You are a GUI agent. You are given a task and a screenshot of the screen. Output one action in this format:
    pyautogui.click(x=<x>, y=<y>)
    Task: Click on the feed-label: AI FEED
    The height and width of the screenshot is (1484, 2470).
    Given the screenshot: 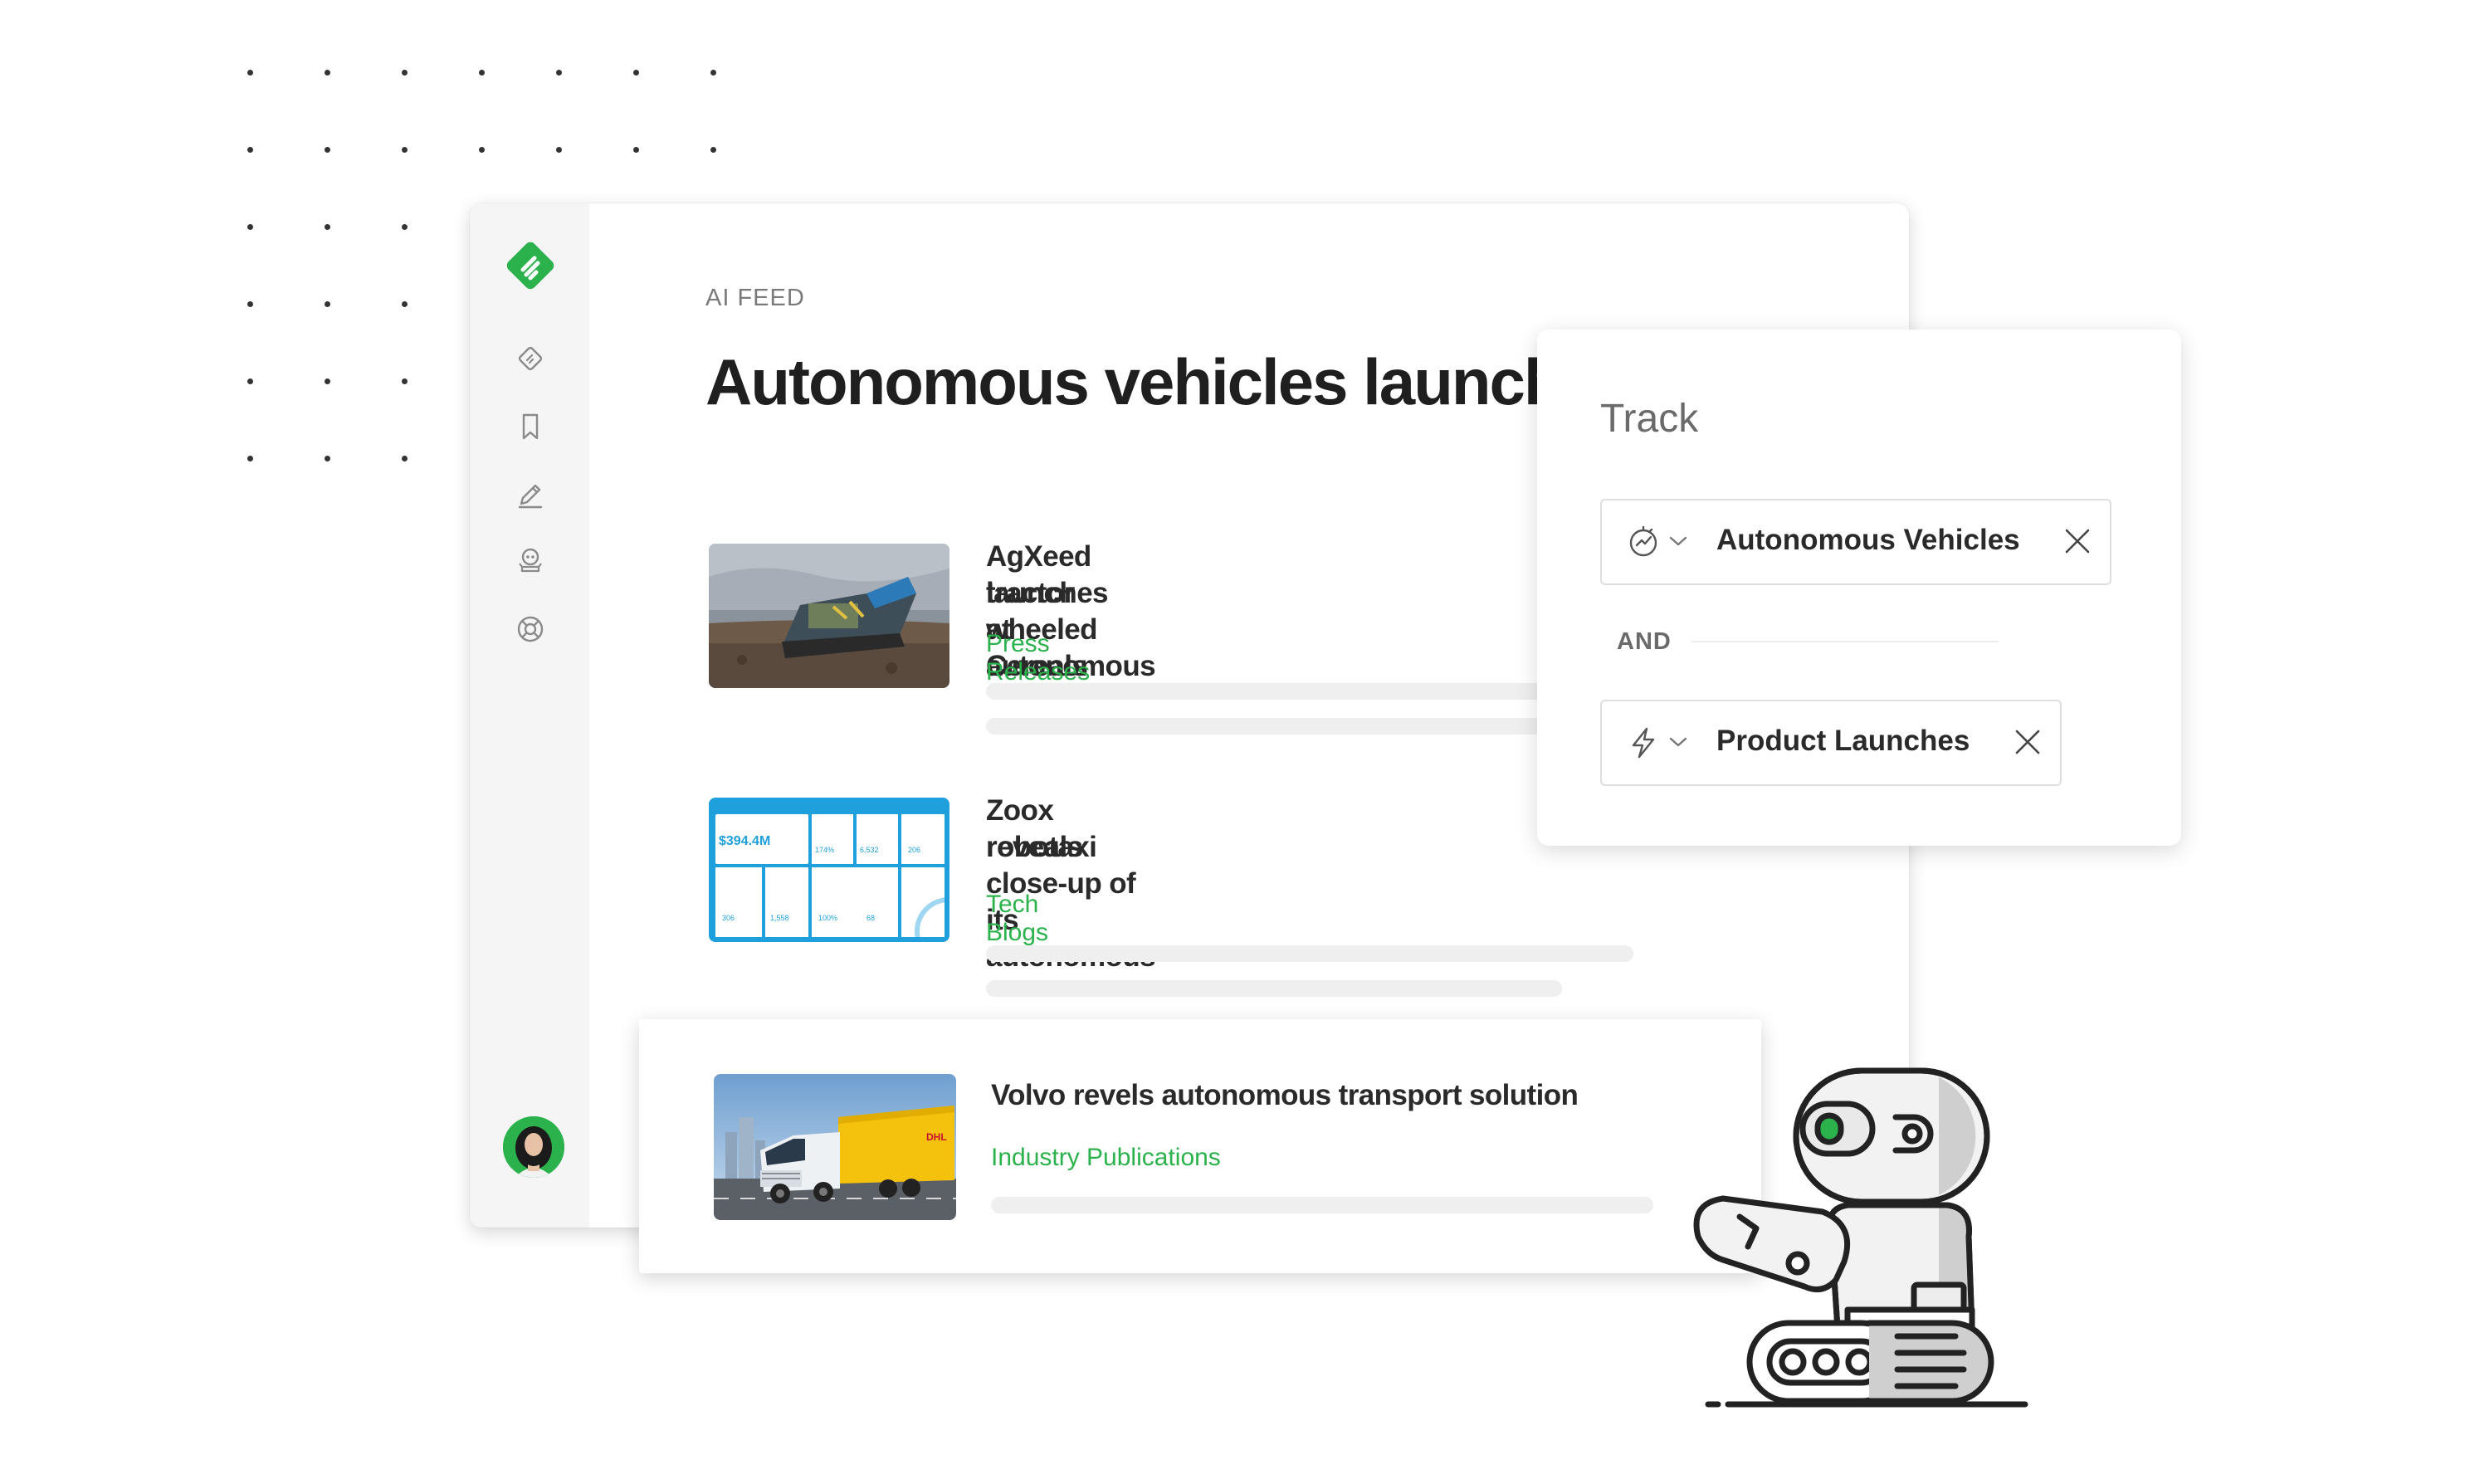 What is the action you would take?
    pyautogui.click(x=755, y=298)
    